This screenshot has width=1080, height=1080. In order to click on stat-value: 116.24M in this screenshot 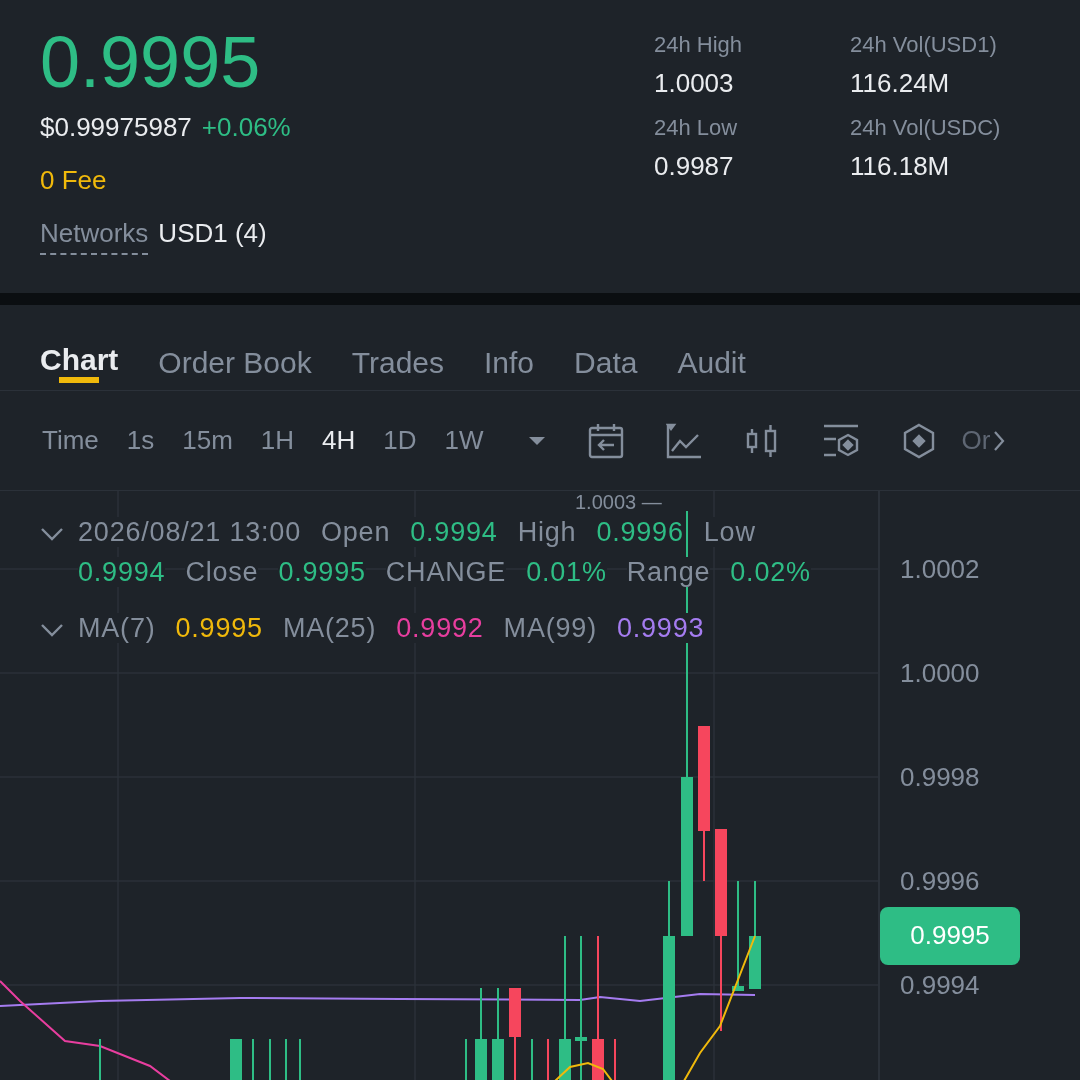, I will do `click(900, 83)`.